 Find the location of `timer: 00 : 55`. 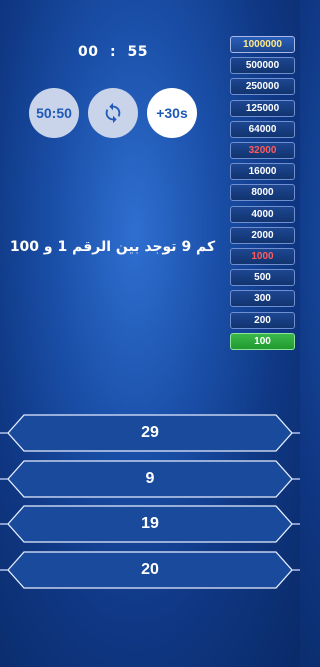

timer: 00 : 55 is located at coordinates (113, 52).